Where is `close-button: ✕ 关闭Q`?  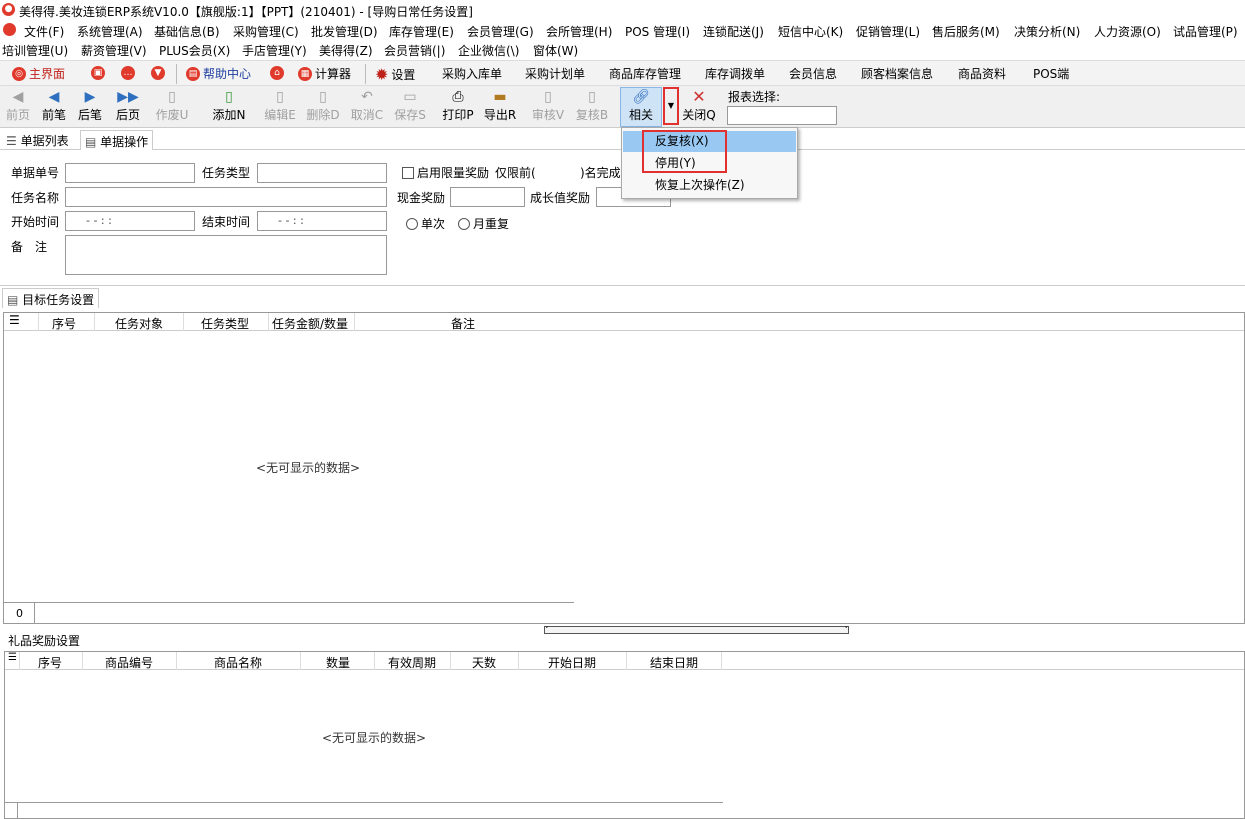
close-button: ✕ 关闭Q is located at coordinates (699, 107).